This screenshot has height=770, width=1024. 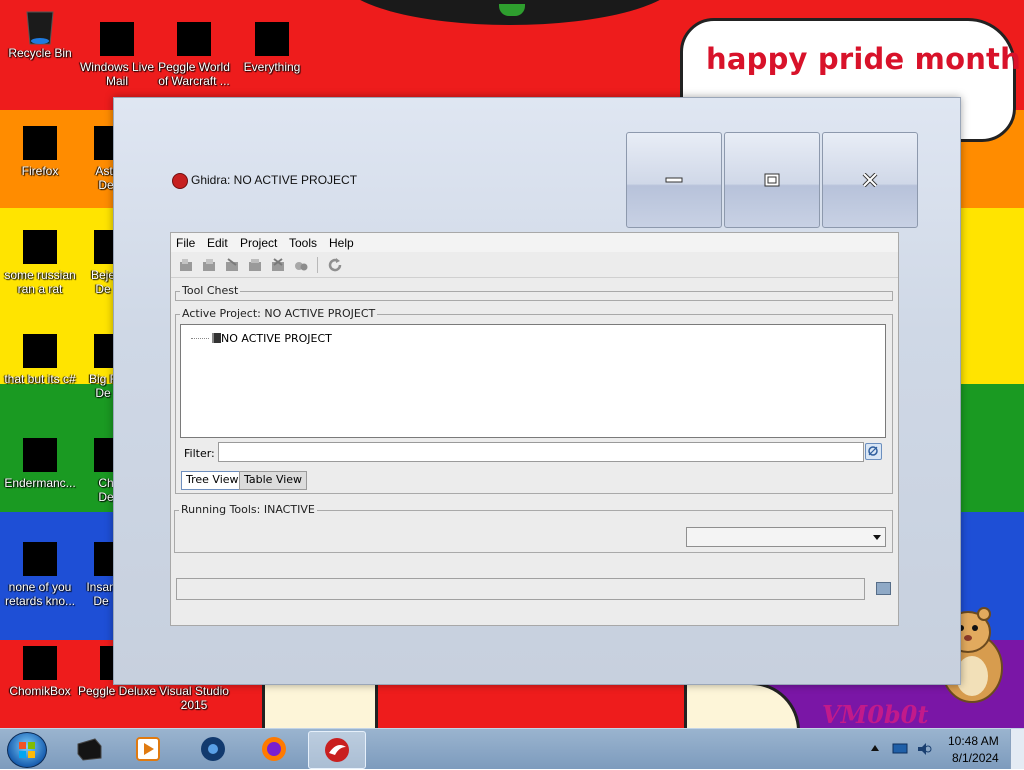 I want to click on taskbar-item-chromium, so click(x=213, y=749).